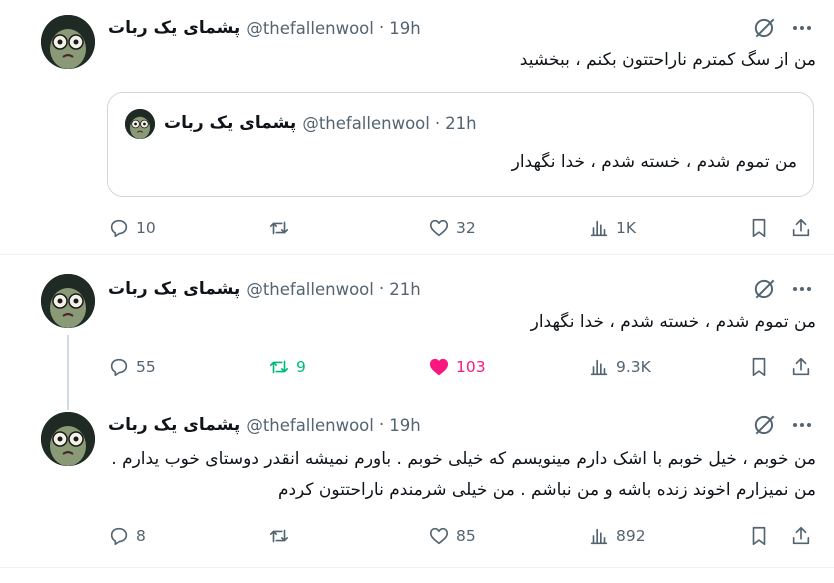 Image resolution: width=834 pixels, height=583 pixels. Describe the element at coordinates (141, 536) in the screenshot. I see `reply-count: 8` at that location.